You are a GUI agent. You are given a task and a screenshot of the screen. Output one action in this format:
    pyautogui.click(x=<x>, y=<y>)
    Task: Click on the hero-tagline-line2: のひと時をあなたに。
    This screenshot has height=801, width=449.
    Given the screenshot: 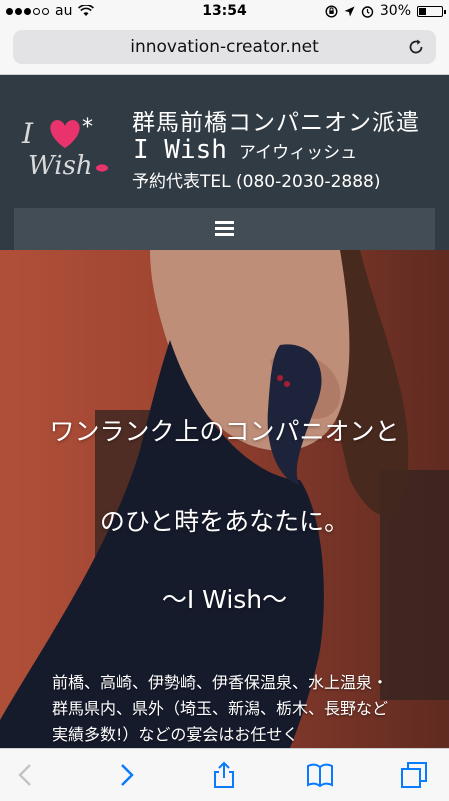 What is the action you would take?
    pyautogui.click(x=224, y=521)
    